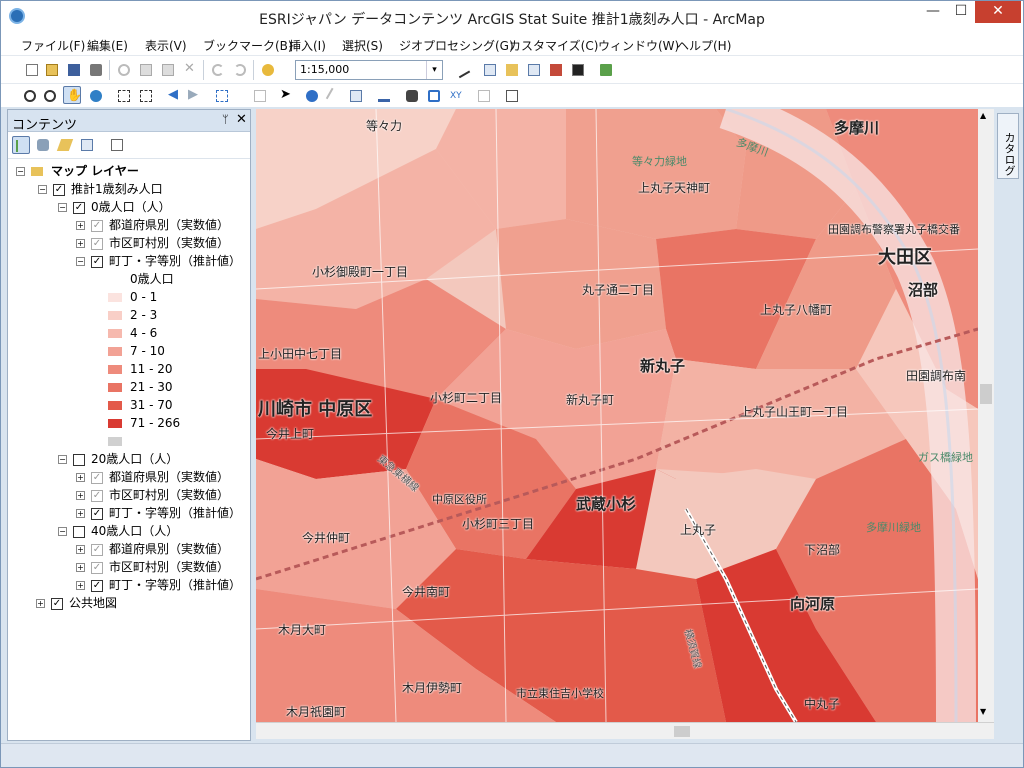 The width and height of the screenshot is (1024, 768). I want to click on arctoolbox-icon, so click(556, 70).